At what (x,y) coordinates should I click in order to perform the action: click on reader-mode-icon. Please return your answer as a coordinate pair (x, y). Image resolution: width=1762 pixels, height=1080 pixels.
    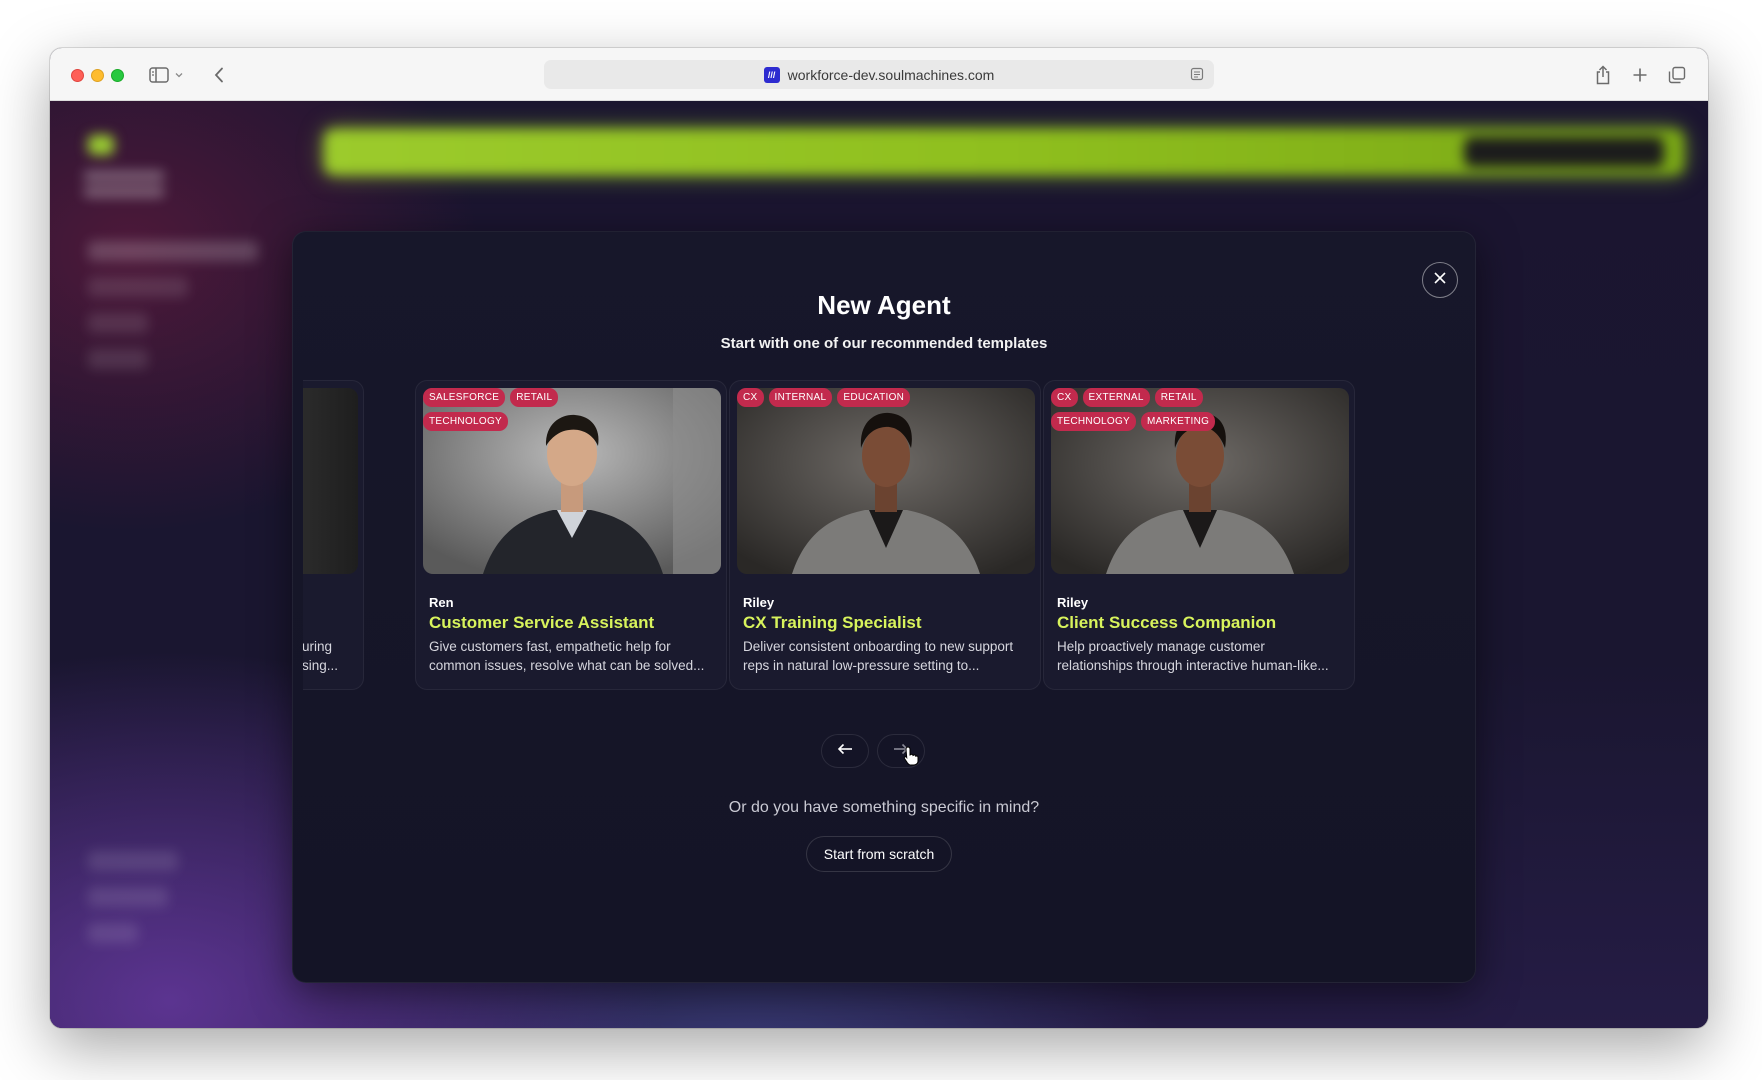
    Looking at the image, I should click on (1197, 75).